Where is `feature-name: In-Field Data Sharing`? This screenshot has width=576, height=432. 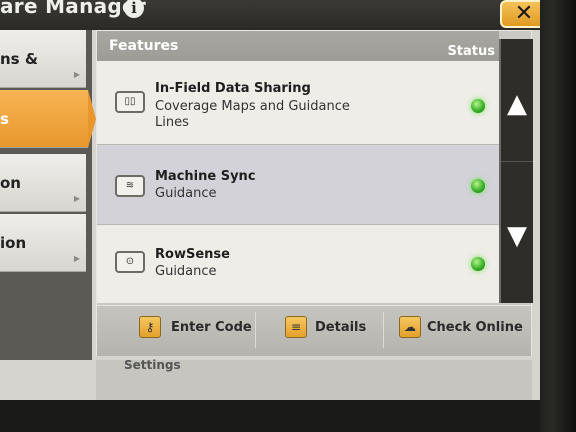 feature-name: In-Field Data Sharing is located at coordinates (233, 88).